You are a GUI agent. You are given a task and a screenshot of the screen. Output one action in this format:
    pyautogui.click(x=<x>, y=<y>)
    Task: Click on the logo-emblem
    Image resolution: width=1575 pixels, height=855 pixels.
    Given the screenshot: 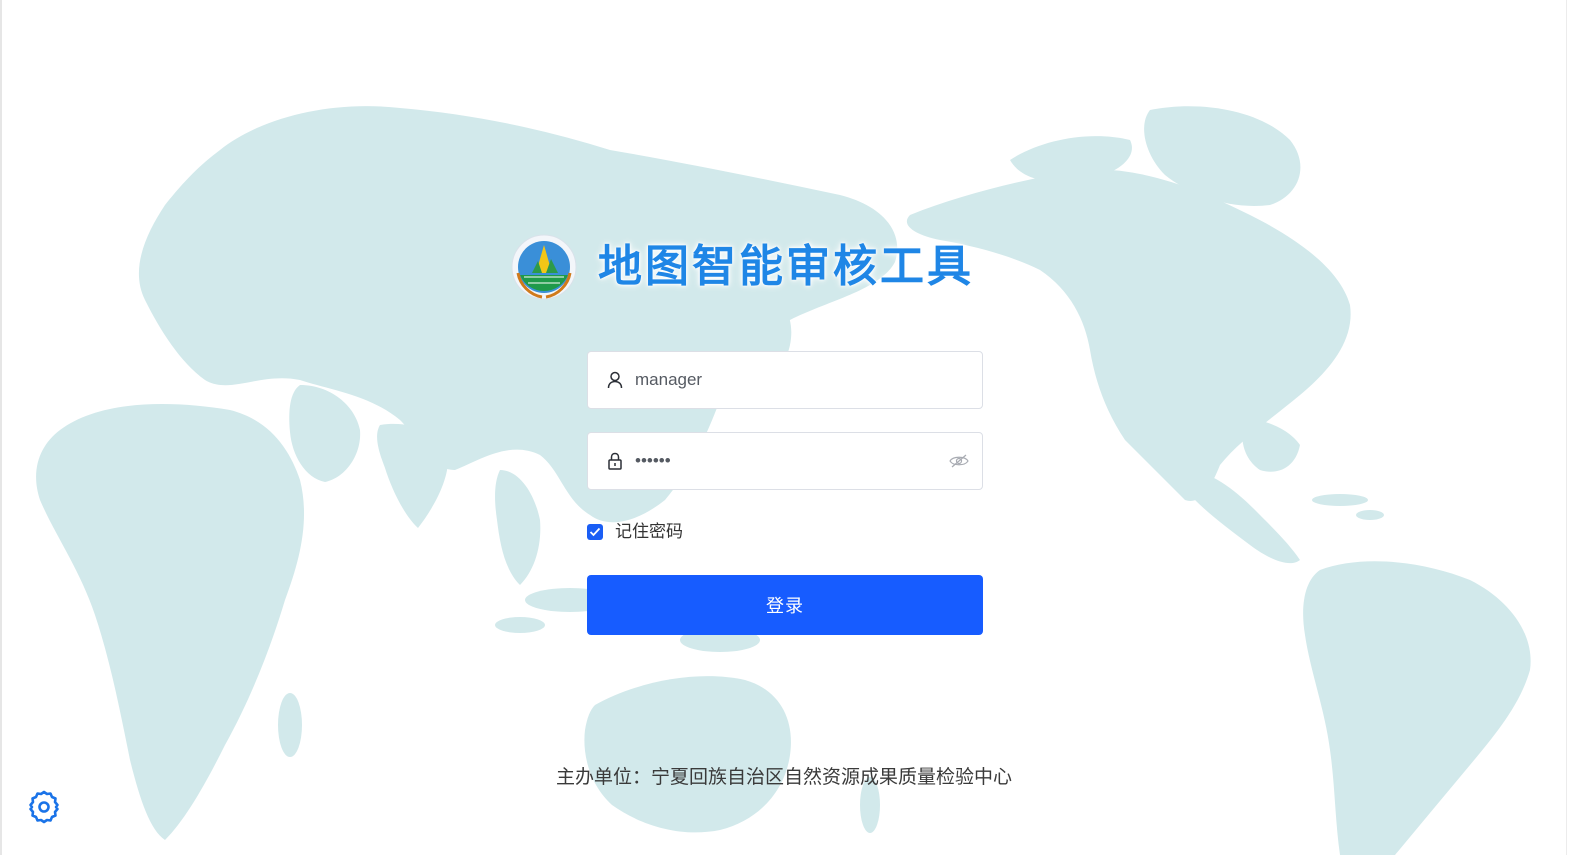 What is the action you would take?
    pyautogui.click(x=544, y=267)
    